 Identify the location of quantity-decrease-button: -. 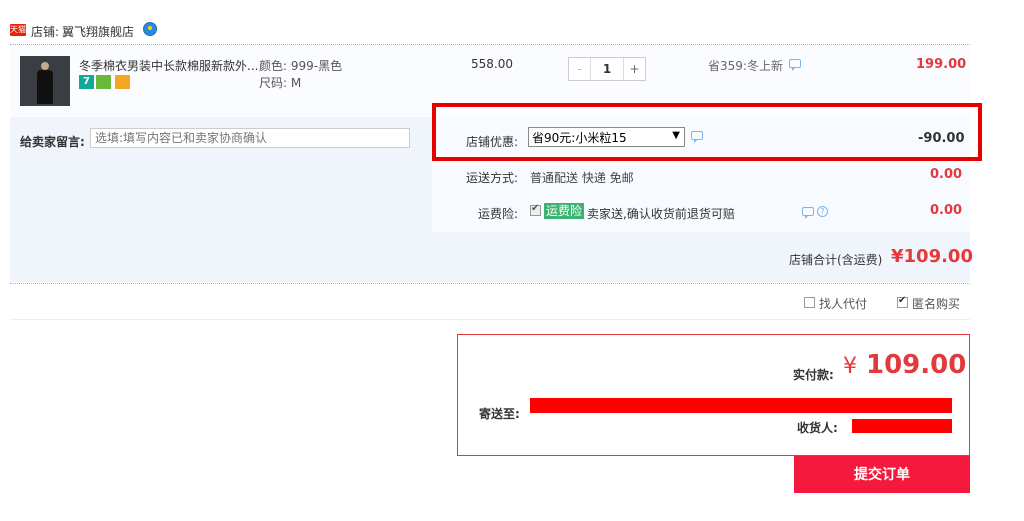
(580, 69).